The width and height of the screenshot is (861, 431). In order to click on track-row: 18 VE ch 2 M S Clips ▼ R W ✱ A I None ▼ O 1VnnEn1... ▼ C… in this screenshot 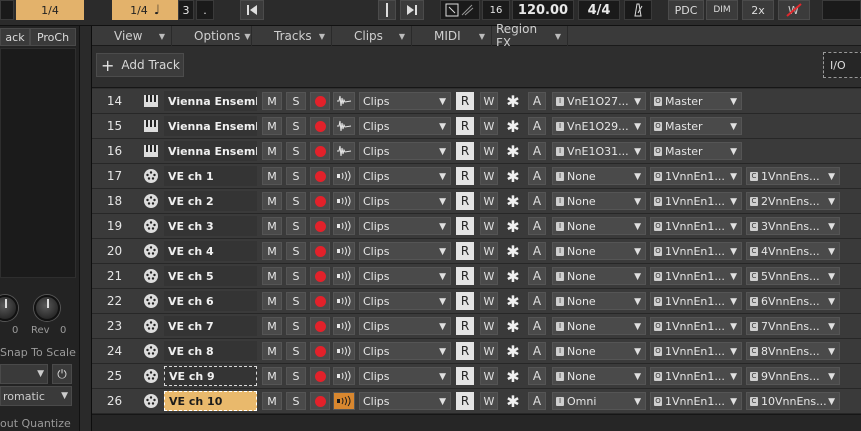, I will do `click(476, 201)`.